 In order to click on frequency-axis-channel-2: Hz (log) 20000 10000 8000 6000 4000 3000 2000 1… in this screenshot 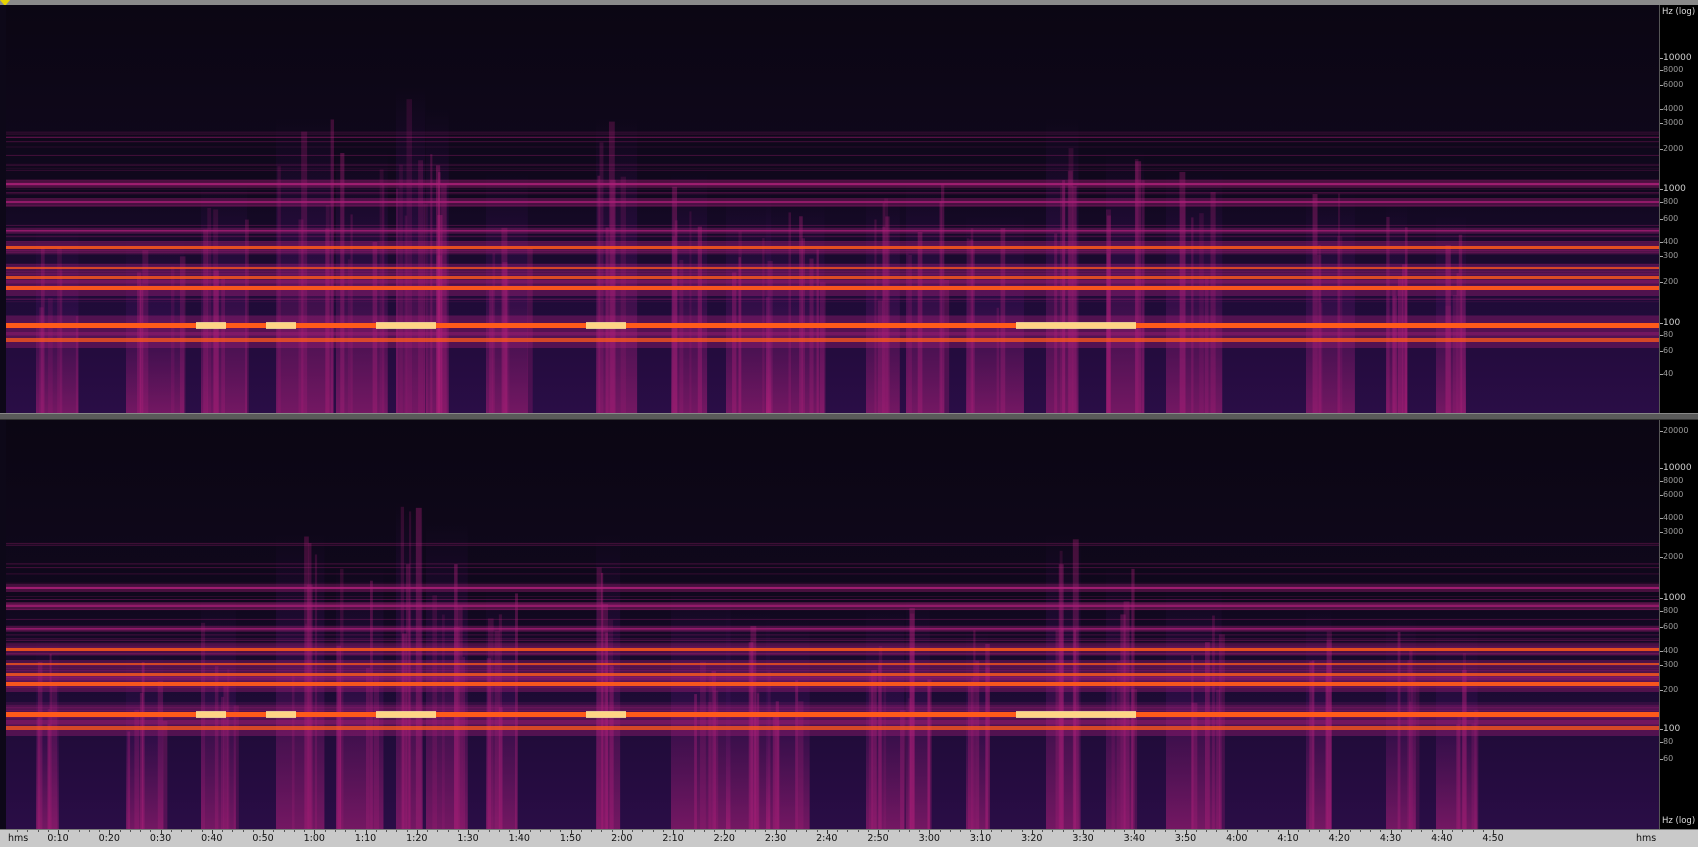, I will do `click(1678, 624)`.